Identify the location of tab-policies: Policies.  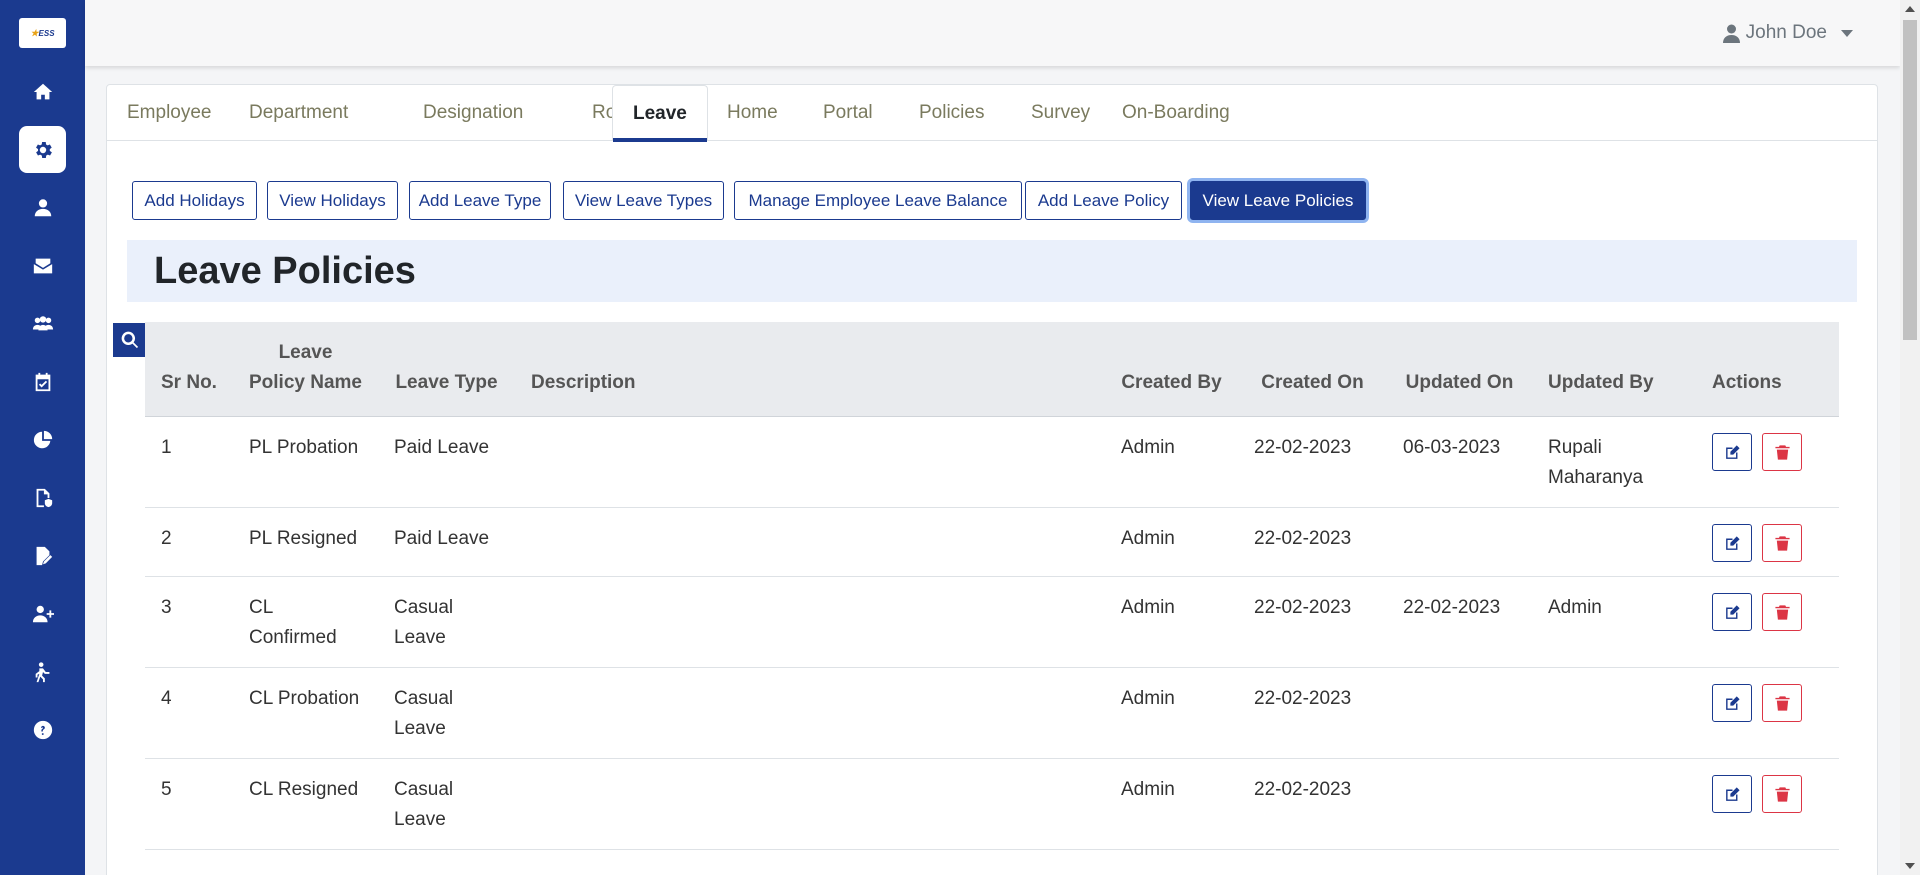
(951, 113).